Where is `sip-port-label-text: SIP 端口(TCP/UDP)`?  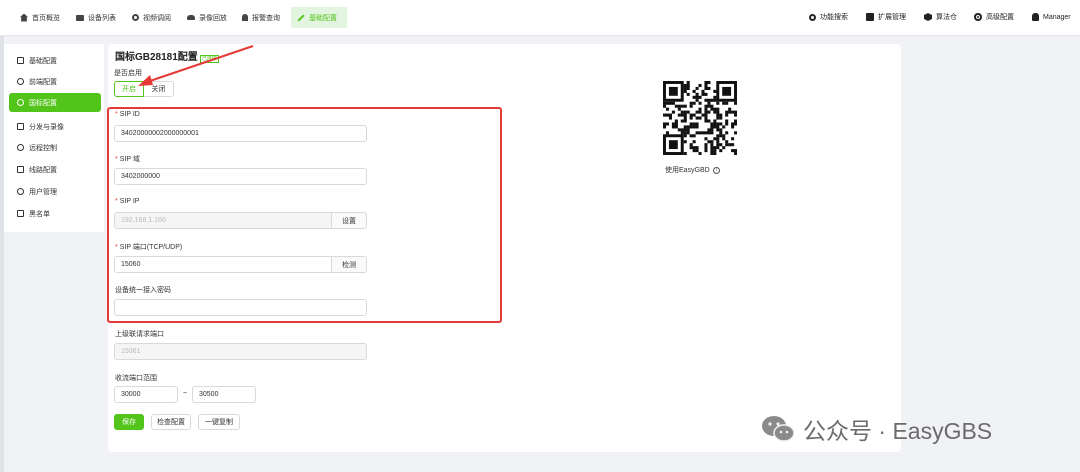 sip-port-label-text: SIP 端口(TCP/UDP) is located at coordinates (151, 247).